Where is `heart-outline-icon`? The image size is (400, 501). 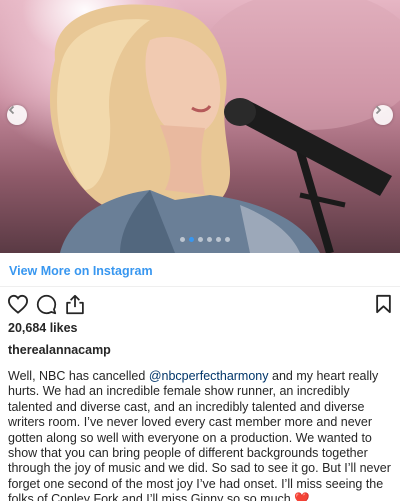
heart-outline-icon is located at coordinates (18, 304).